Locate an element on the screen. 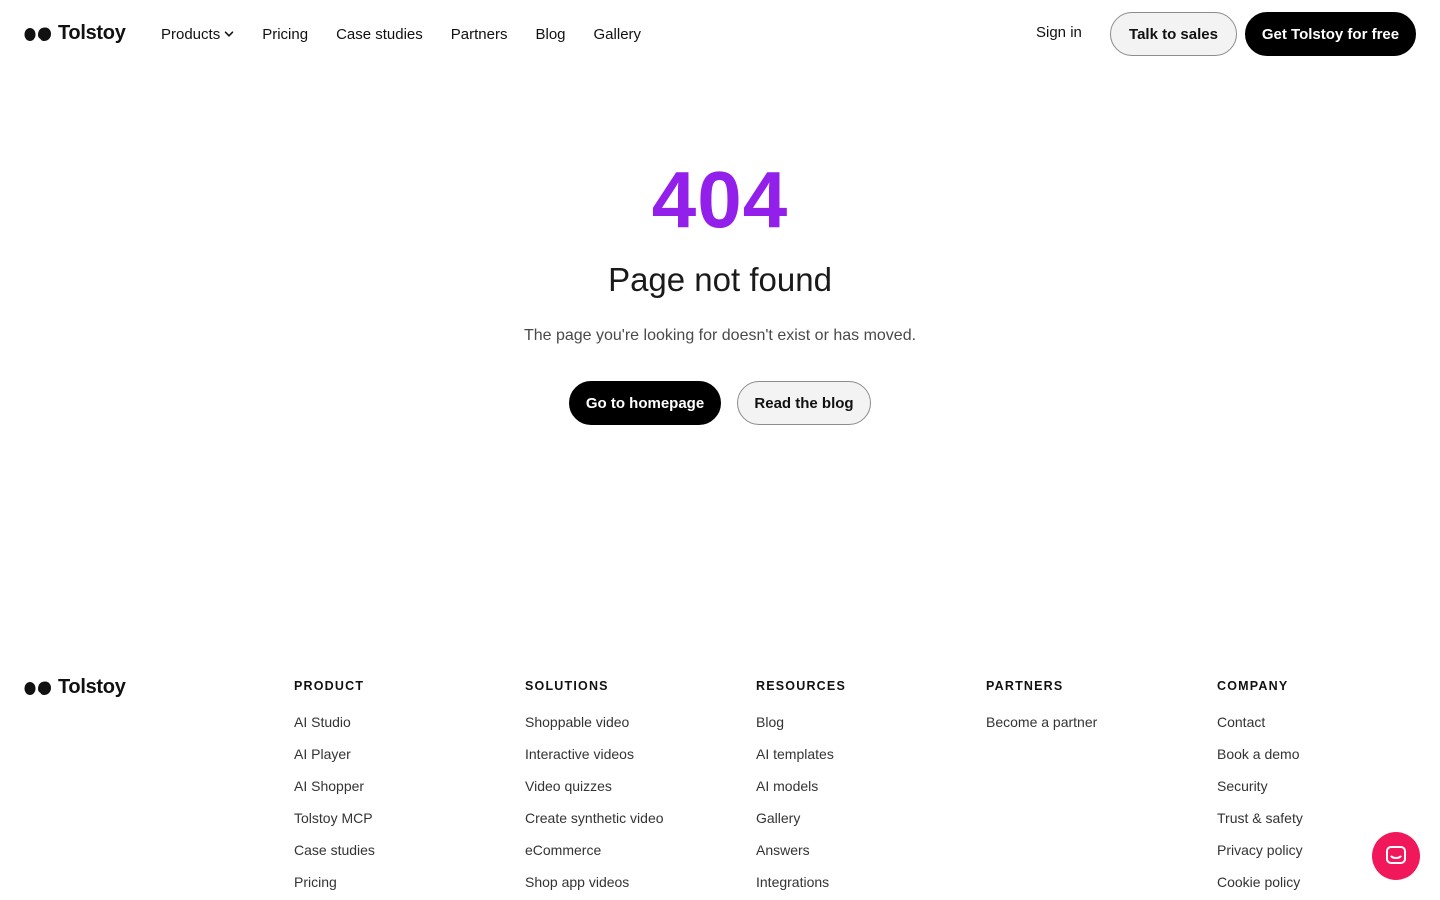 The width and height of the screenshot is (1440, 900). footer-link: Integrations is located at coordinates (801, 887).